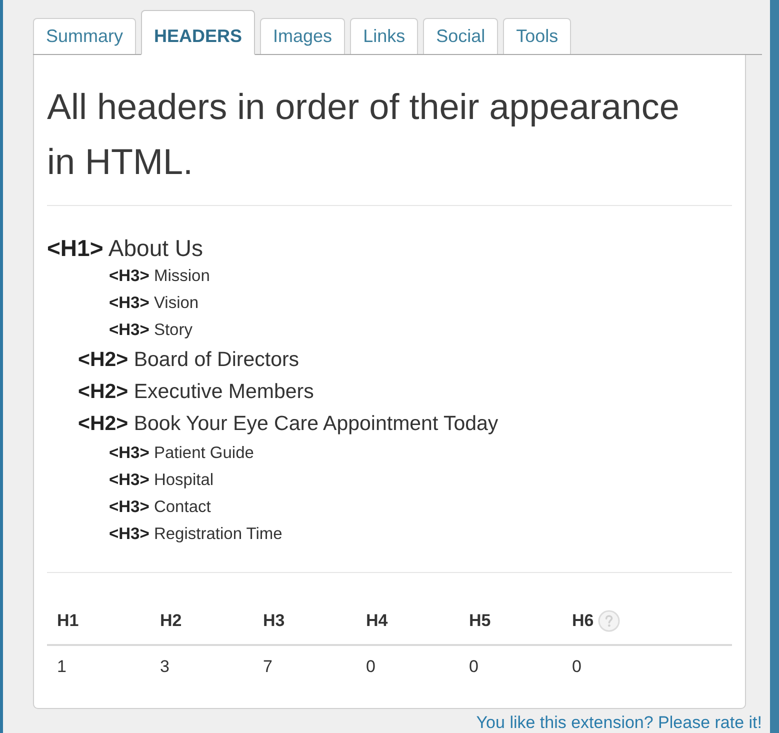 The width and height of the screenshot is (779, 733). Describe the element at coordinates (150, 330) in the screenshot. I see `header-item: <H3> Story` at that location.